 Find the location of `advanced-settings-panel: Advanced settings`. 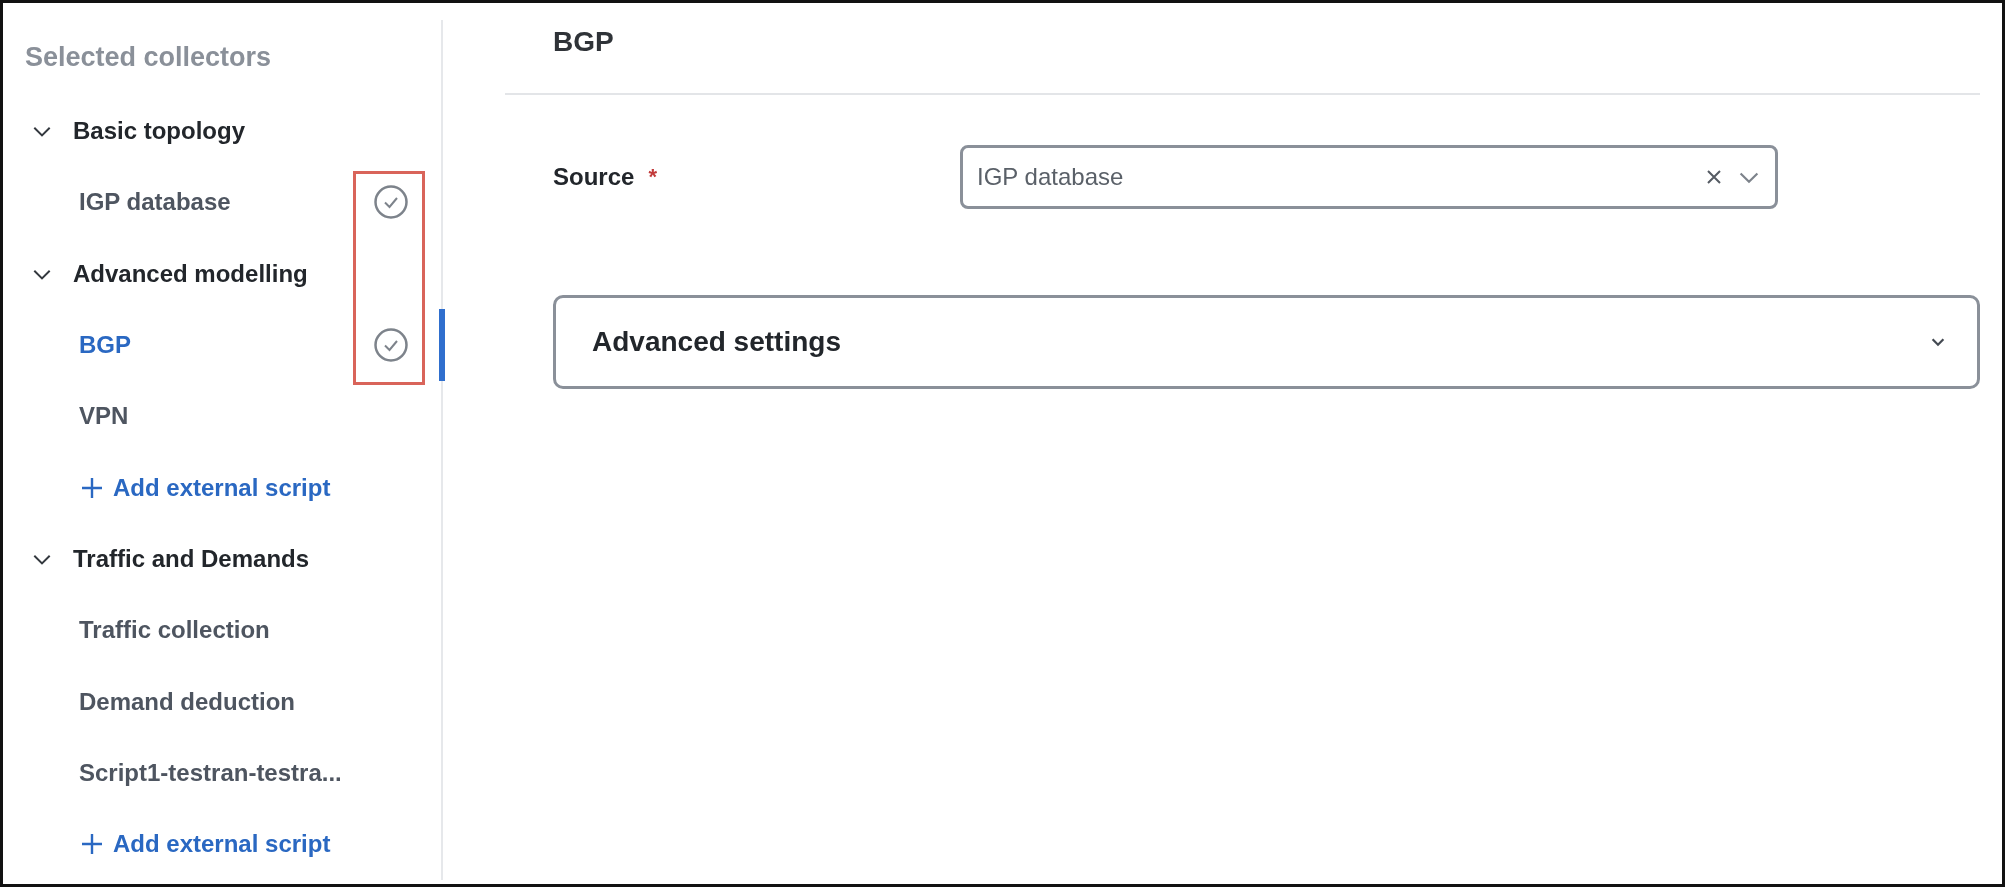

advanced-settings-panel: Advanced settings is located at coordinates (1266, 342).